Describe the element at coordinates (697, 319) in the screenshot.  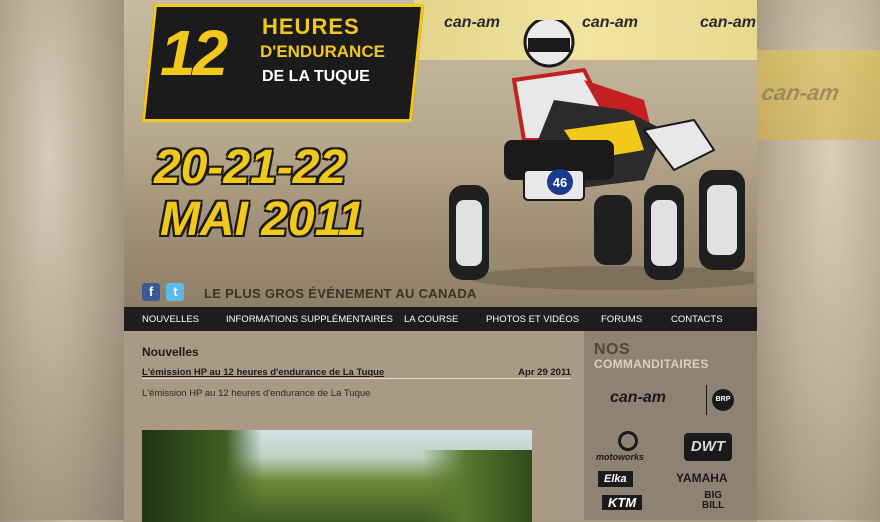
I see `nav-item-contacts: CONTACTS` at that location.